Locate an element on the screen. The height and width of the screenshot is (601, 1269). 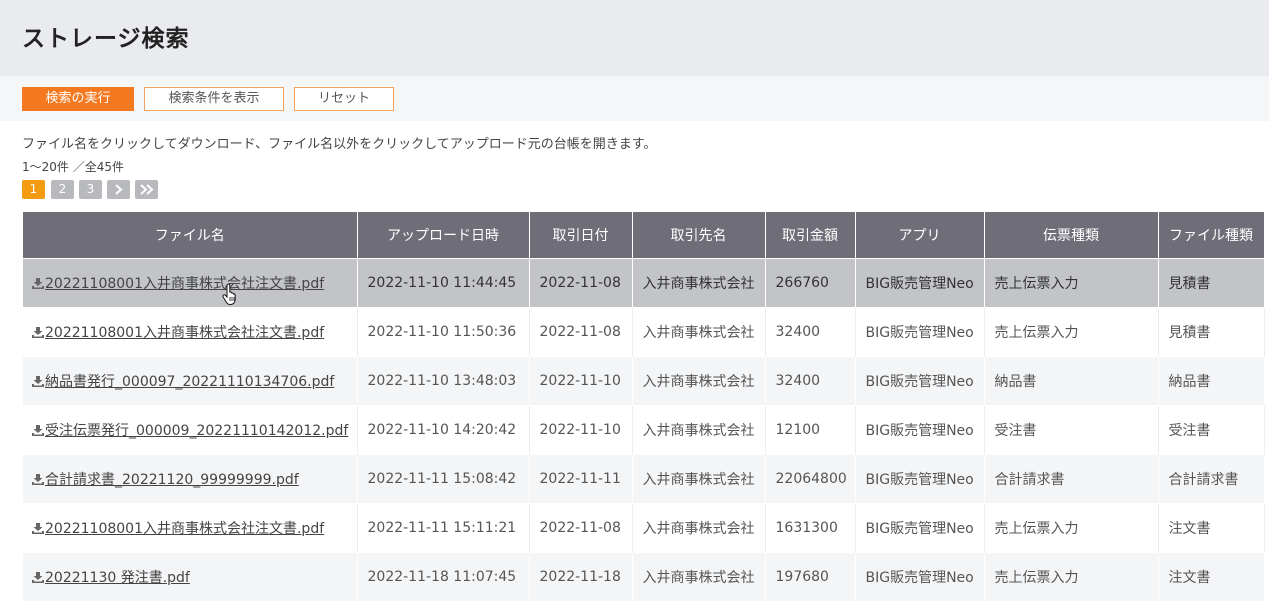
file-type-cell: 合計請求書 is located at coordinates (1211, 479).